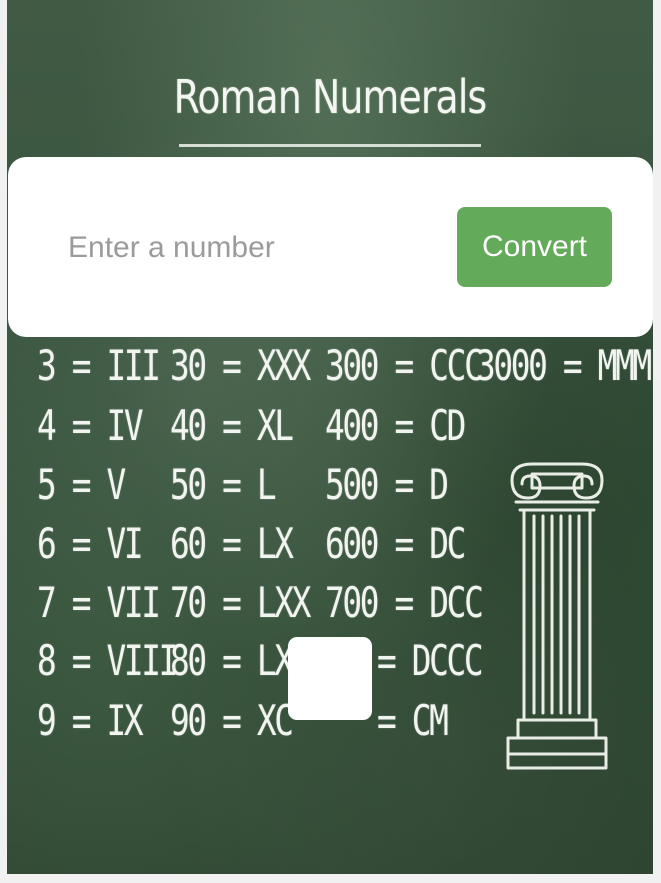 The image size is (661, 883). What do you see at coordinates (430, 660) in the screenshot?
I see `numeral-800: = DCCC` at bounding box center [430, 660].